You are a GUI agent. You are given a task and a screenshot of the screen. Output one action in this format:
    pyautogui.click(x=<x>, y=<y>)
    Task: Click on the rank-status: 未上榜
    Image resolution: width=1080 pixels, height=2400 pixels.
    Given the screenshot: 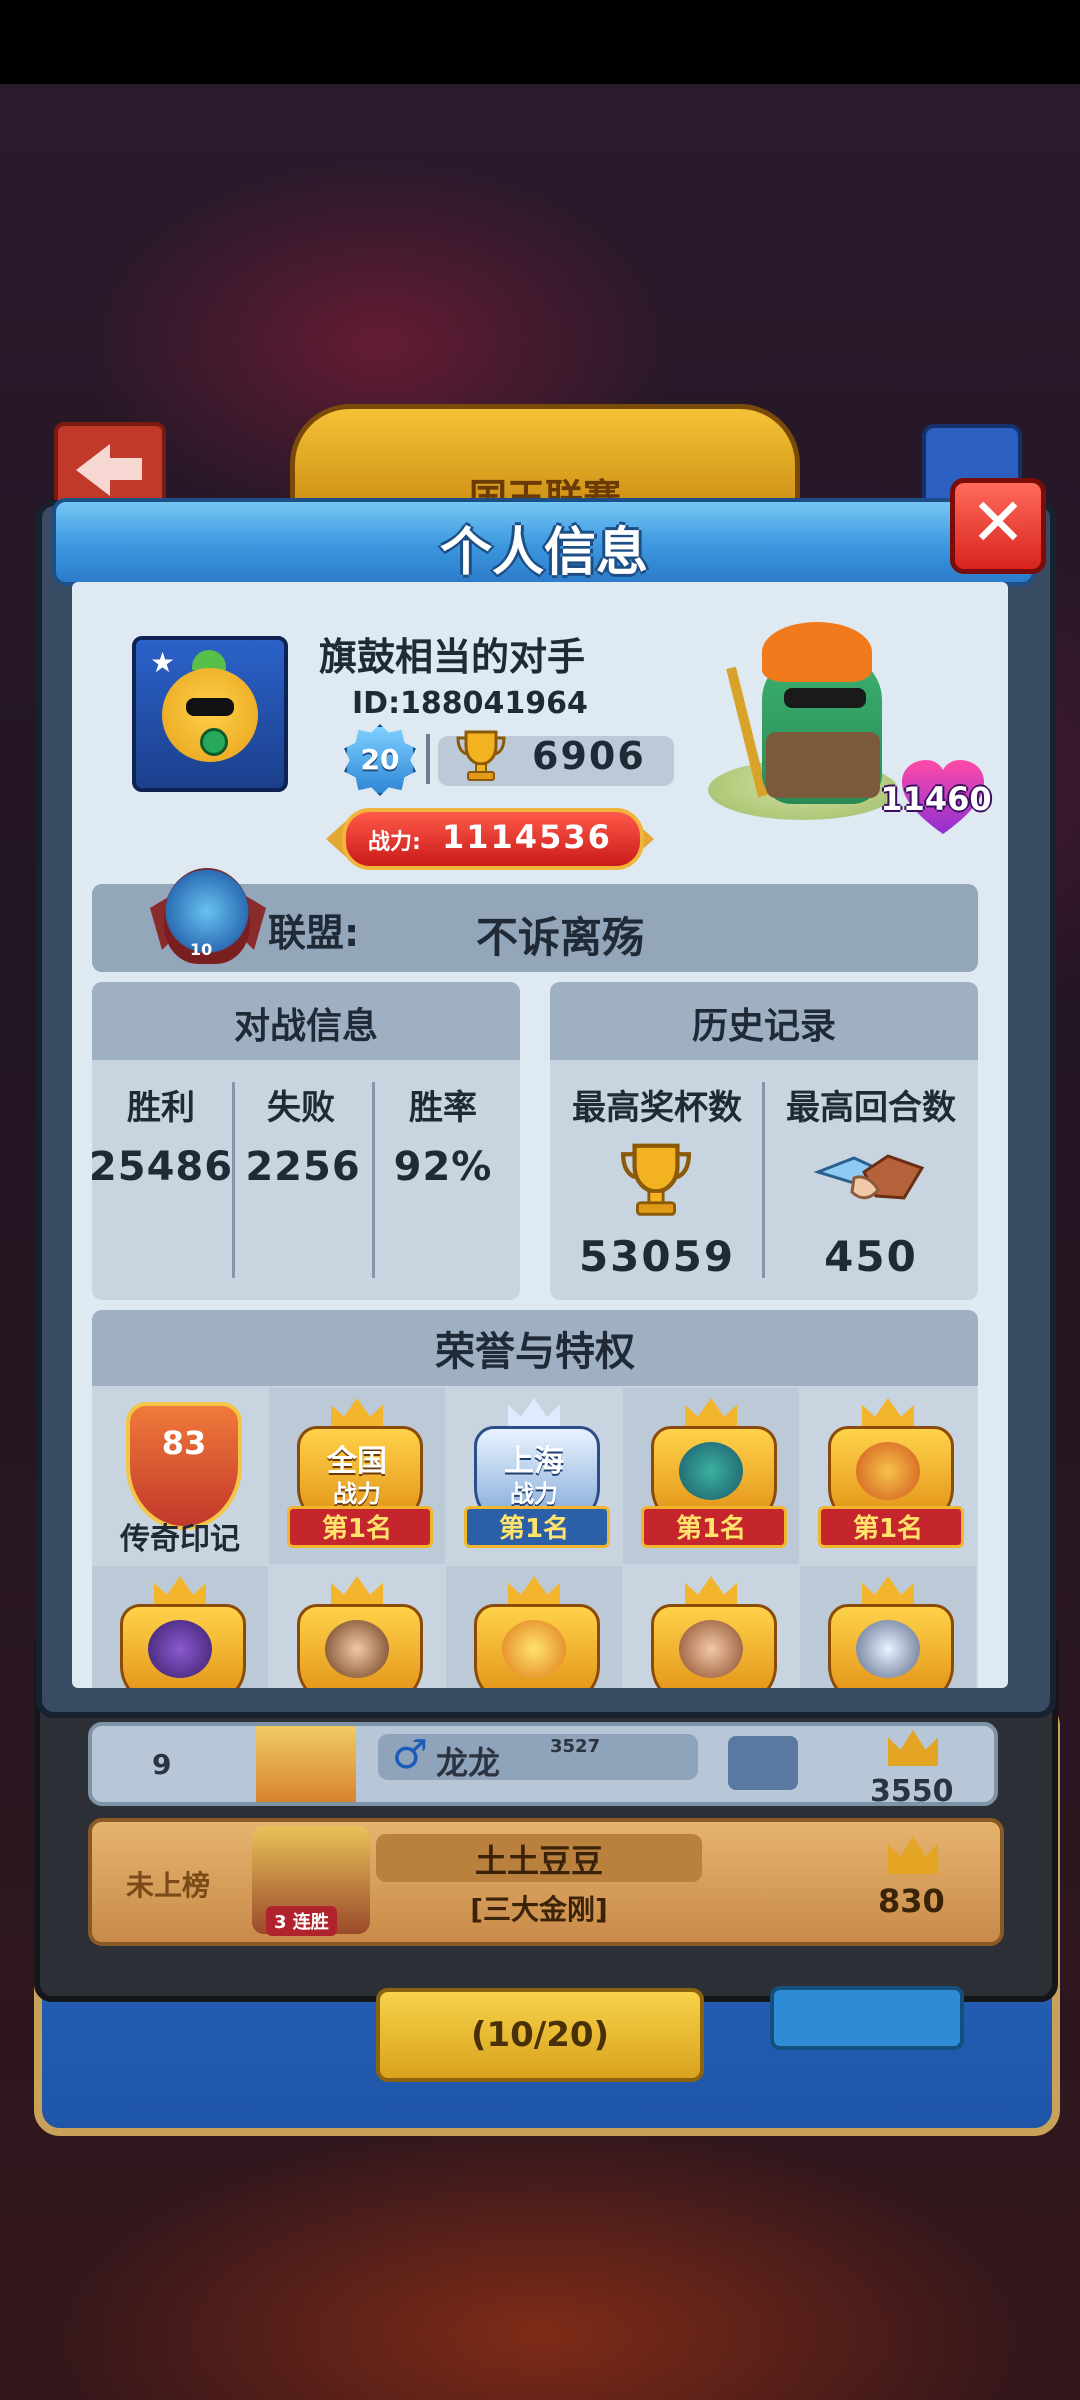 What is the action you would take?
    pyautogui.click(x=168, y=1885)
    